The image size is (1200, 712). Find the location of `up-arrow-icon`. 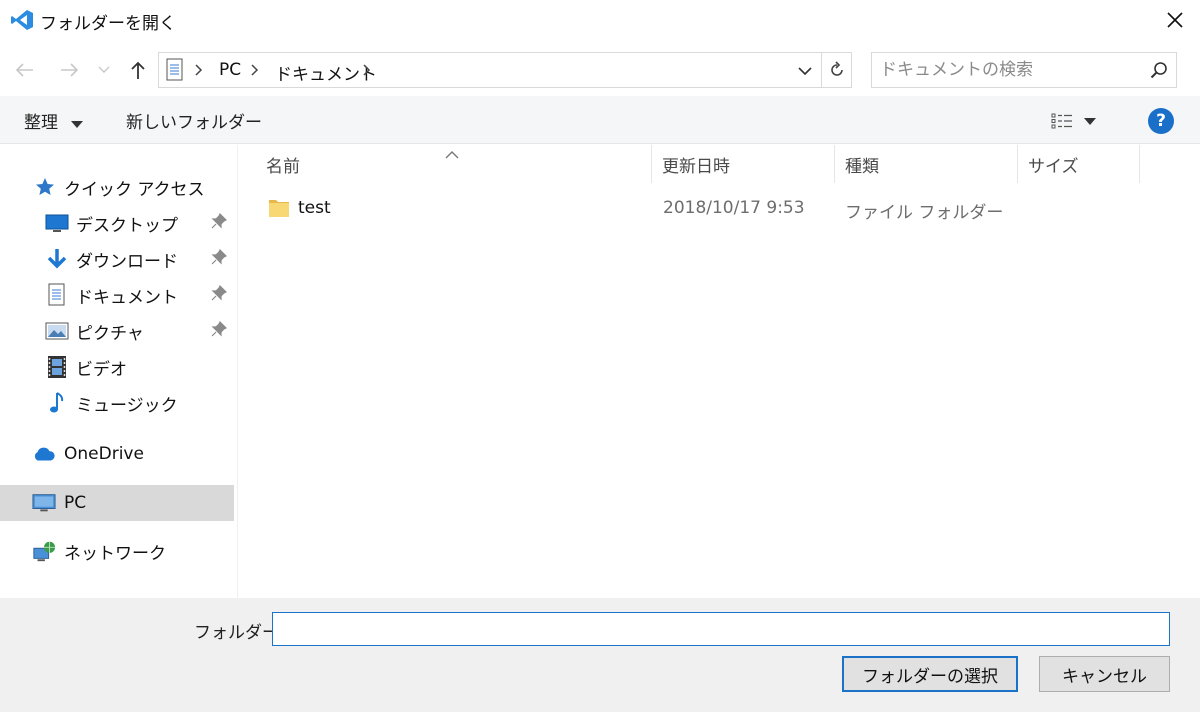

up-arrow-icon is located at coordinates (138, 70).